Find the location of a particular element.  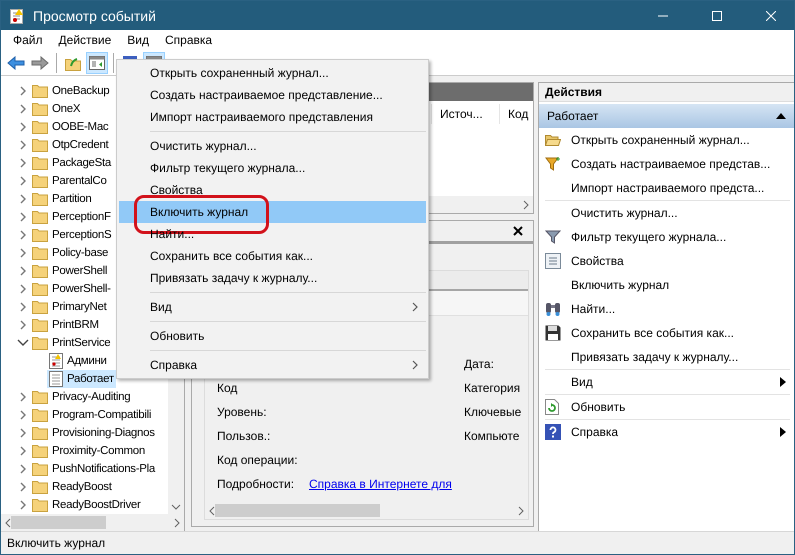

refresh-icon is located at coordinates (552, 407).